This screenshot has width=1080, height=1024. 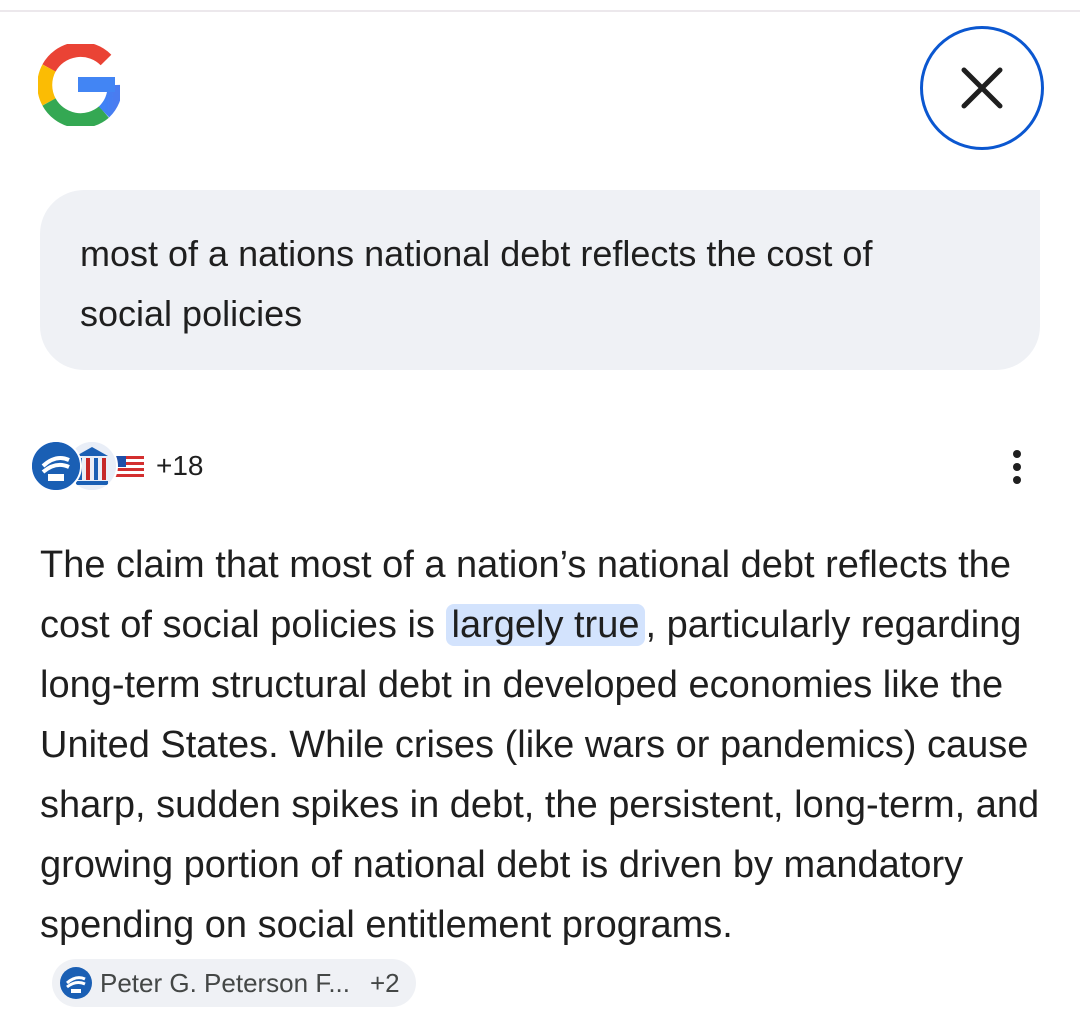 I want to click on citation-chip: Peter G. Peterson F... +2, so click(x=234, y=982).